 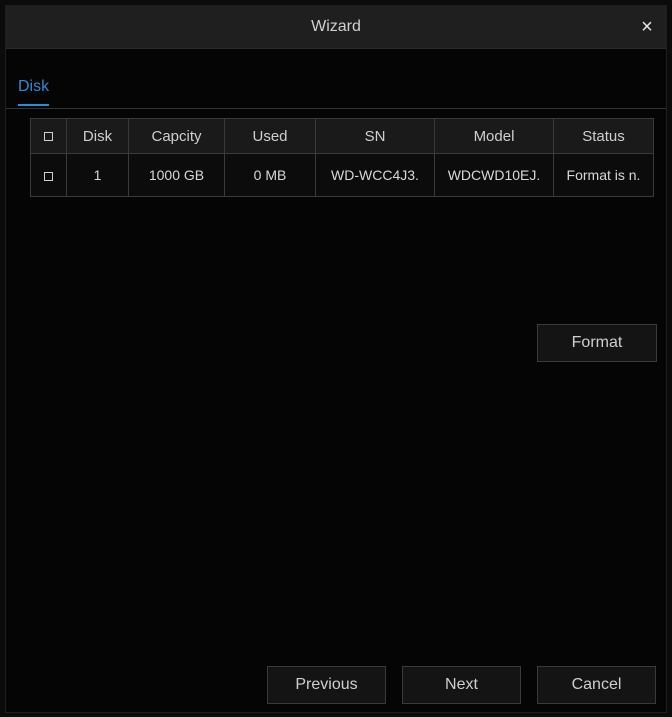 What do you see at coordinates (494, 175) in the screenshot?
I see `cell-model: WDCWD10EJ.` at bounding box center [494, 175].